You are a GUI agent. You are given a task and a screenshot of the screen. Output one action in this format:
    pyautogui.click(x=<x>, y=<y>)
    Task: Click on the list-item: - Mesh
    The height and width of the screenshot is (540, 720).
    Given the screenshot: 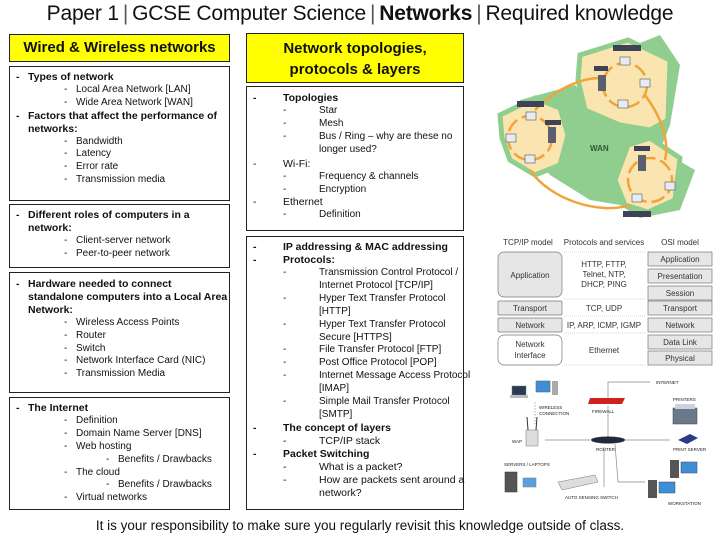 What is the action you would take?
    pyautogui.click(x=313, y=123)
    